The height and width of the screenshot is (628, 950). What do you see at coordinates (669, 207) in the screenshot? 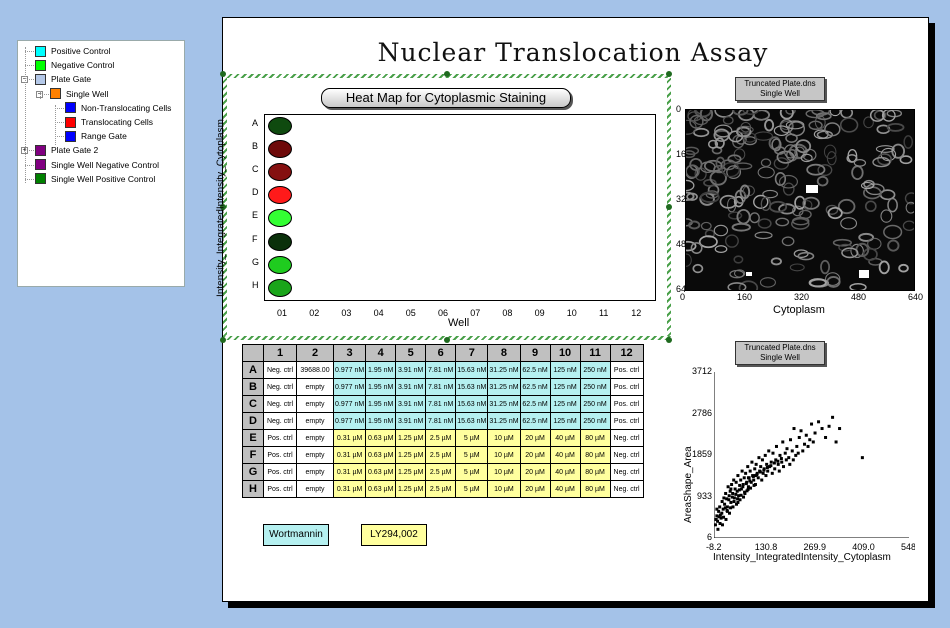
I see `resize-handle-r` at bounding box center [669, 207].